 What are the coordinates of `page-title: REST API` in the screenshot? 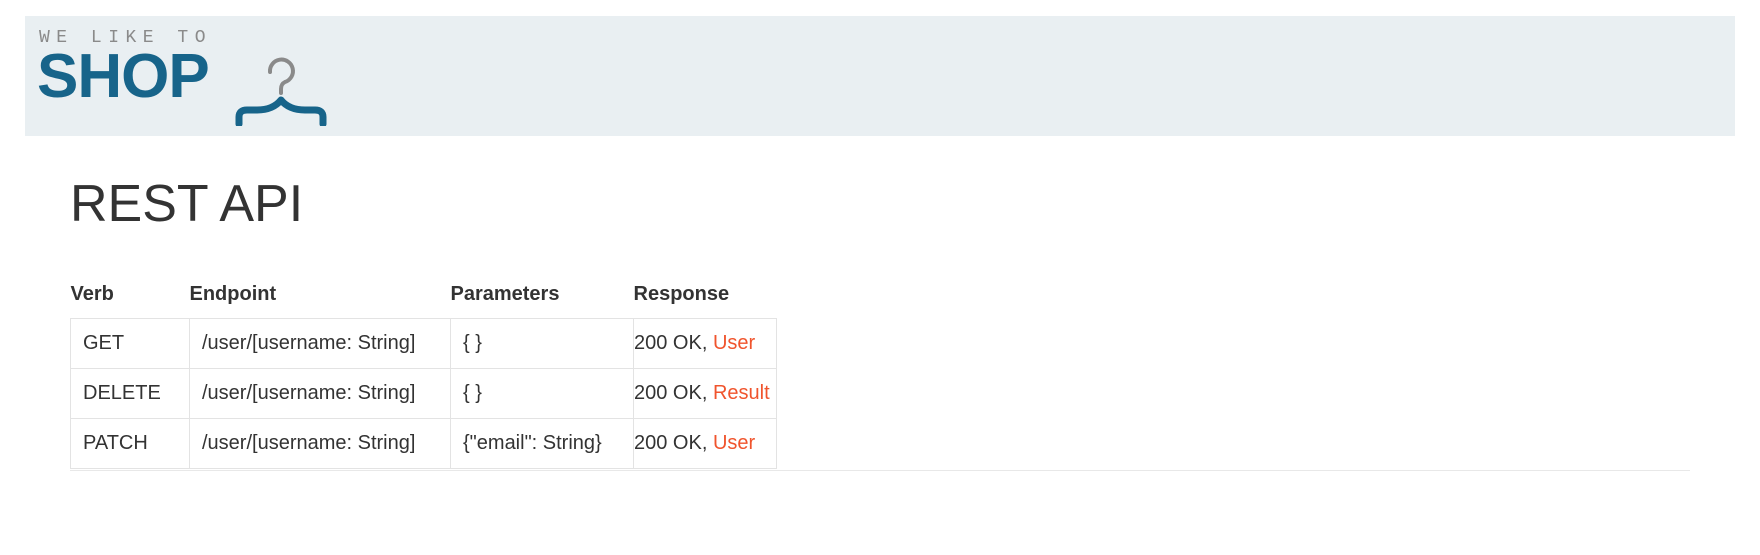 It's located at (187, 204).